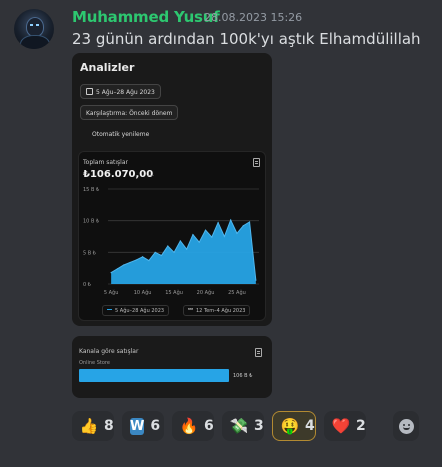 The height and width of the screenshot is (467, 442). Describe the element at coordinates (107, 67) in the screenshot. I see `analytics-title: Analizler` at that location.